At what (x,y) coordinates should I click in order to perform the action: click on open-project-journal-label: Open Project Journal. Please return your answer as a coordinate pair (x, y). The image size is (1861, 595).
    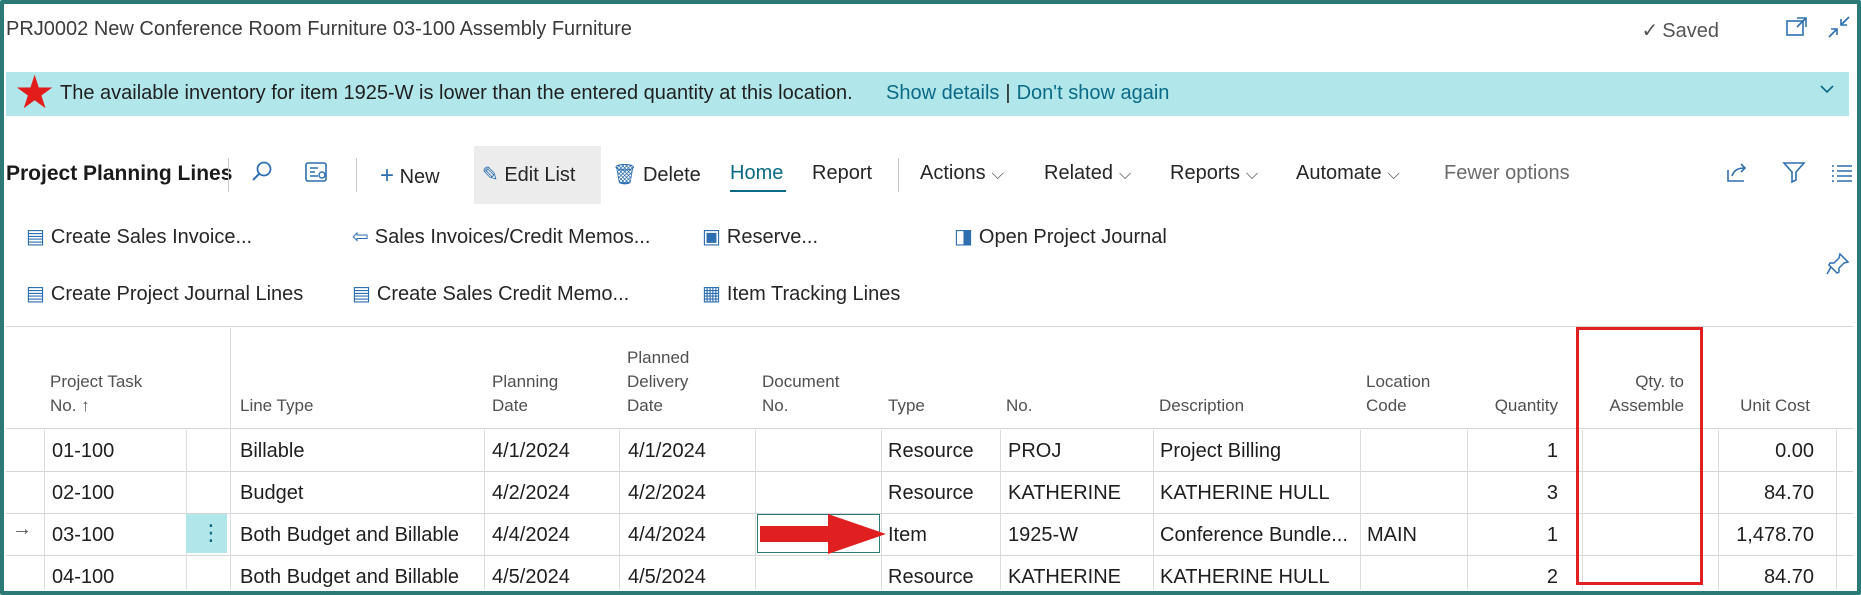
    Looking at the image, I should click on (1072, 237).